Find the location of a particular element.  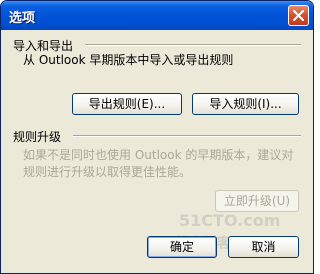

upgrade-divider is located at coordinates (187, 136).